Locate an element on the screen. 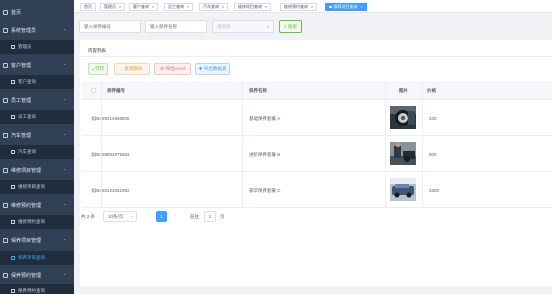  sidebar-item-label: 管理员 is located at coordinates (25, 46).